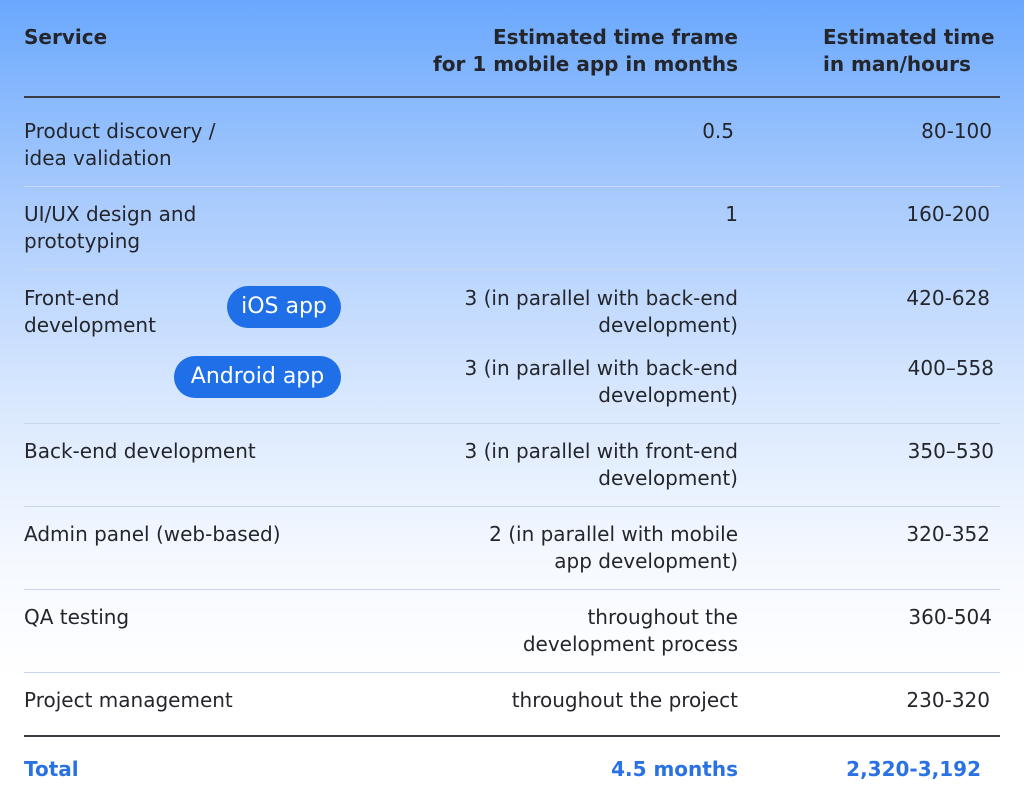 The image size is (1024, 804). I want to click on row-service-admin-panel: Admin panel (web-based), so click(152, 534).